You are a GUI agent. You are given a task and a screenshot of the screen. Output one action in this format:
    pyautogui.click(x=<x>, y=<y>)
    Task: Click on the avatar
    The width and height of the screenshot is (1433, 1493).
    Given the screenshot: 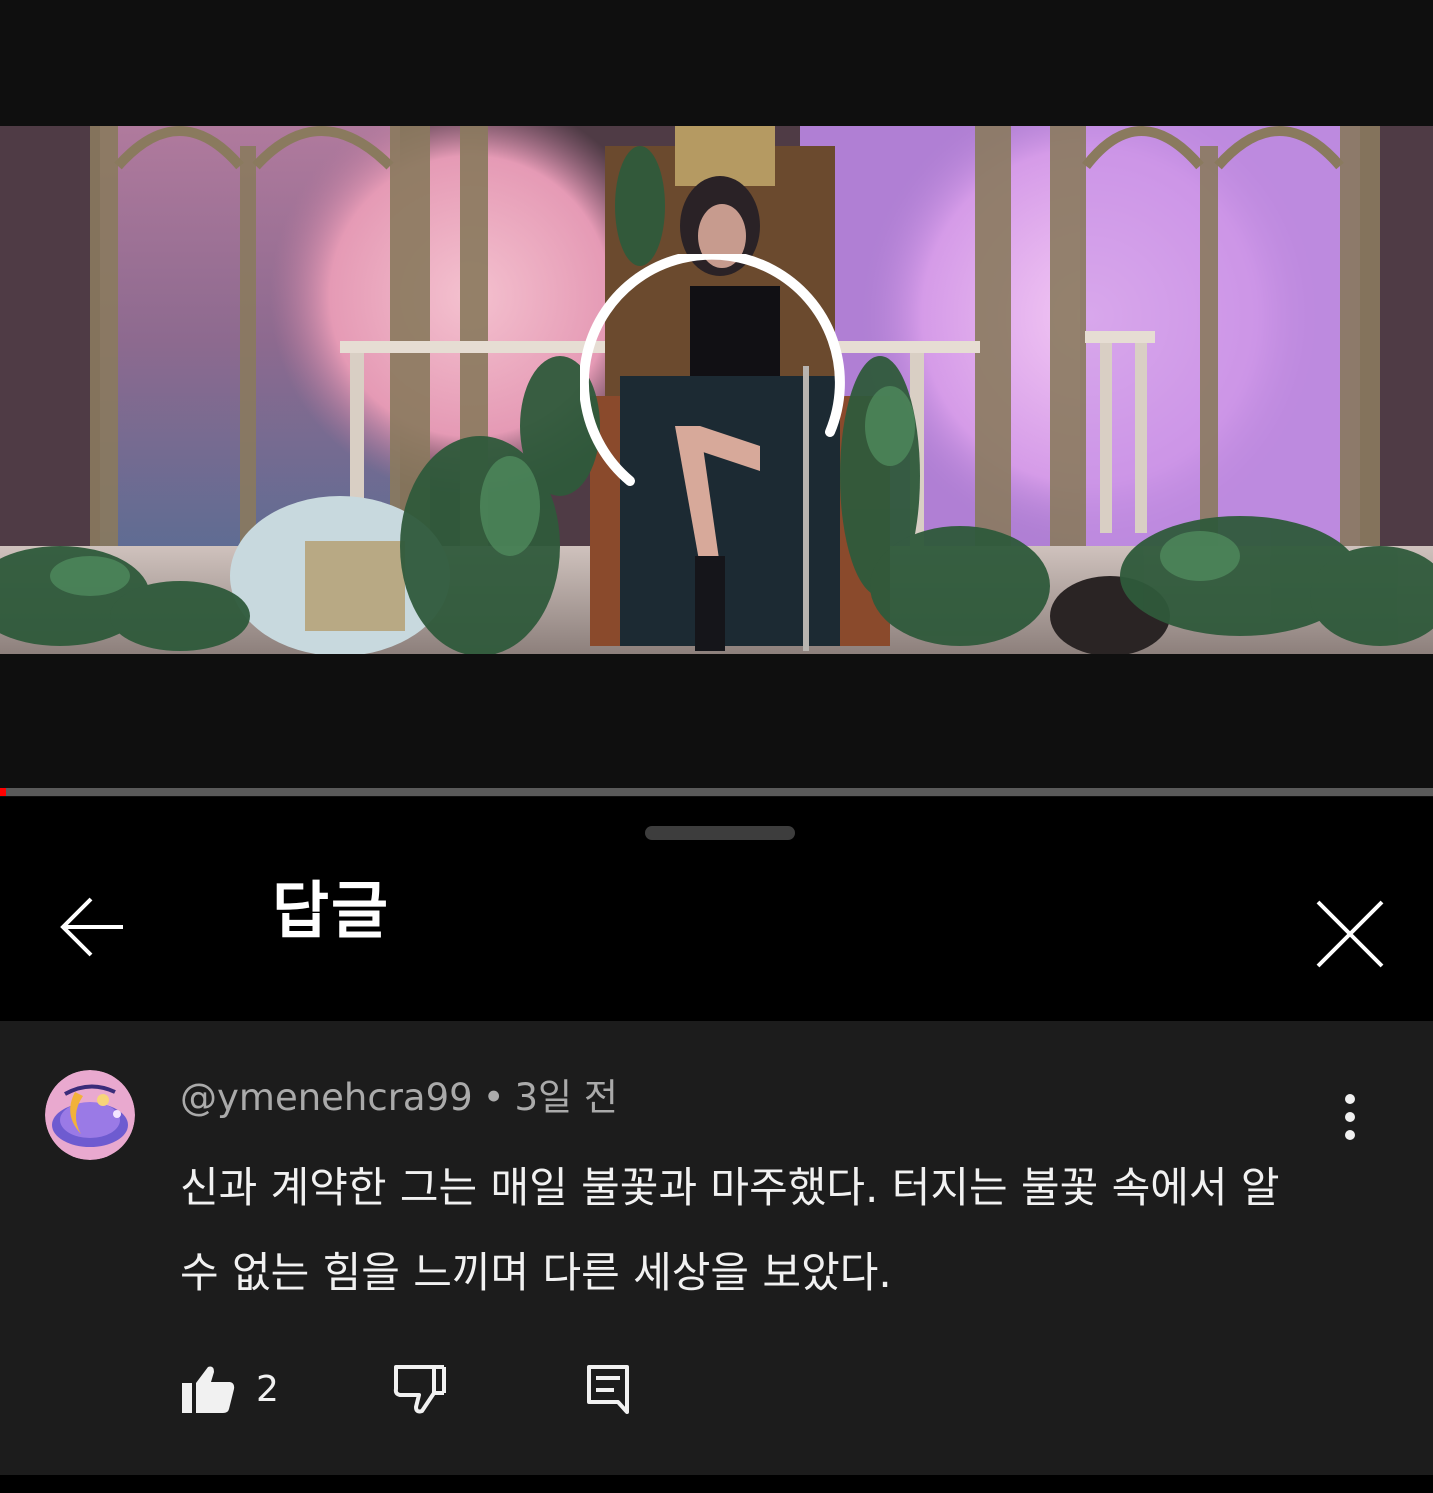 What is the action you would take?
    pyautogui.click(x=90, y=1115)
    